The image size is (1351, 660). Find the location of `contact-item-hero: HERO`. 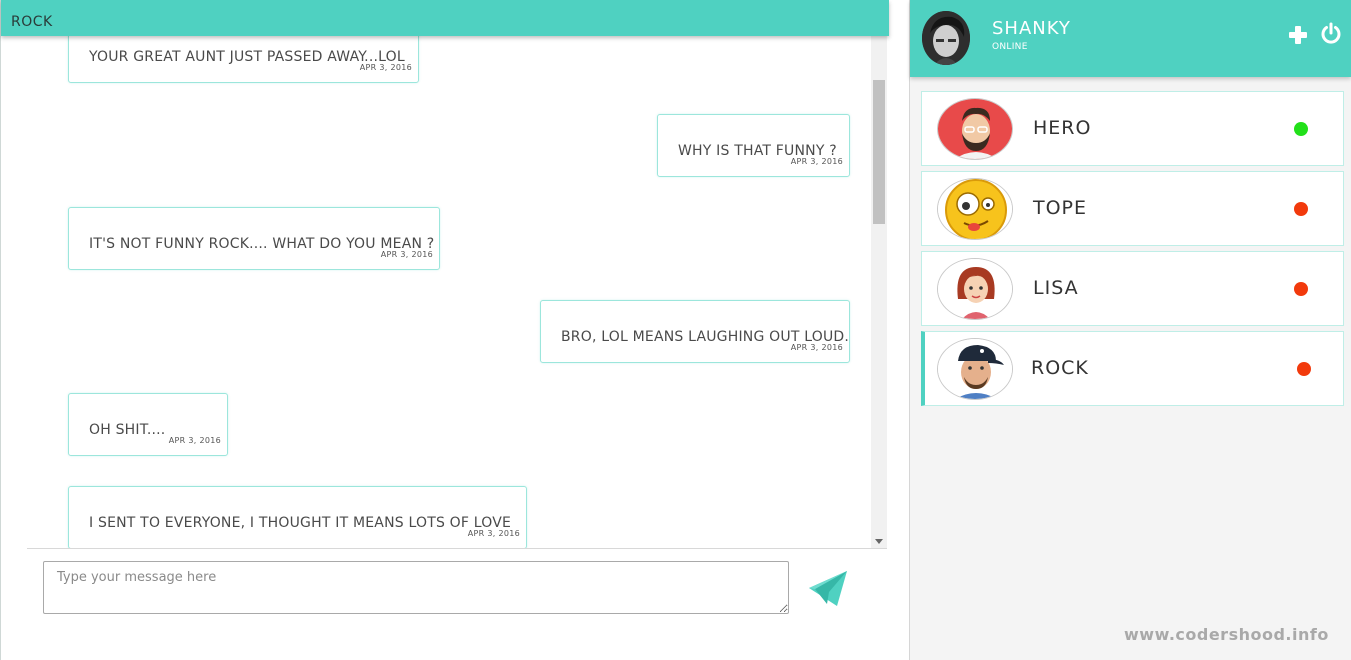

contact-item-hero: HERO is located at coordinates (1132, 128).